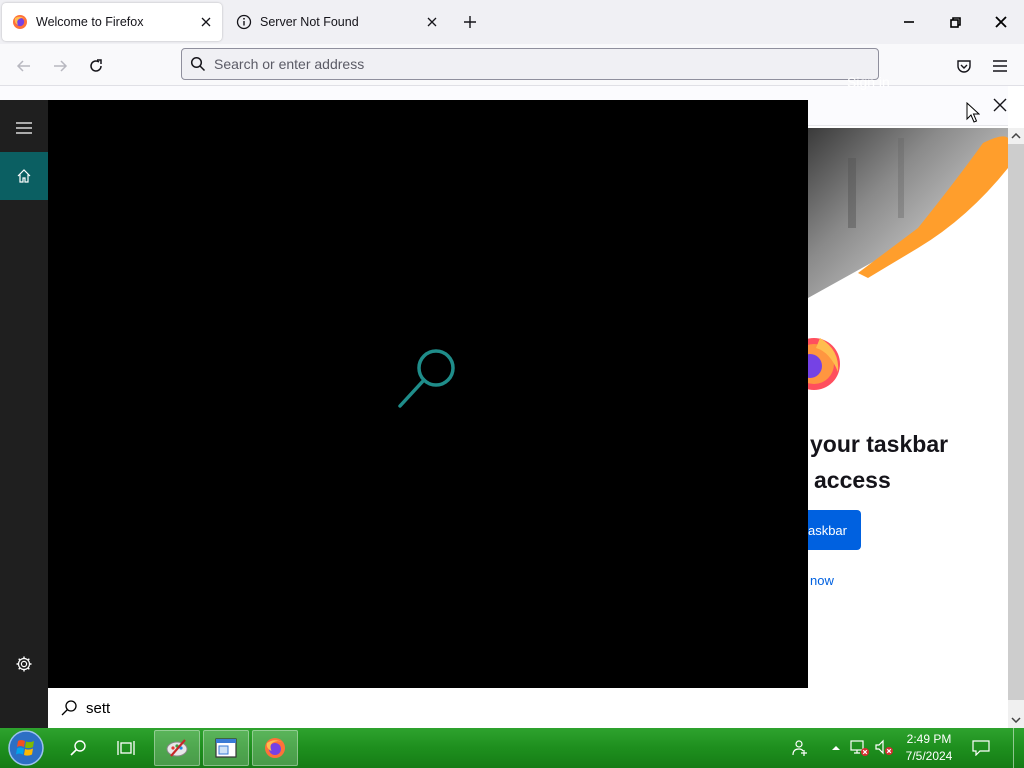 Image resolution: width=1024 pixels, height=768 pixels. I want to click on network-button, so click(860, 748).